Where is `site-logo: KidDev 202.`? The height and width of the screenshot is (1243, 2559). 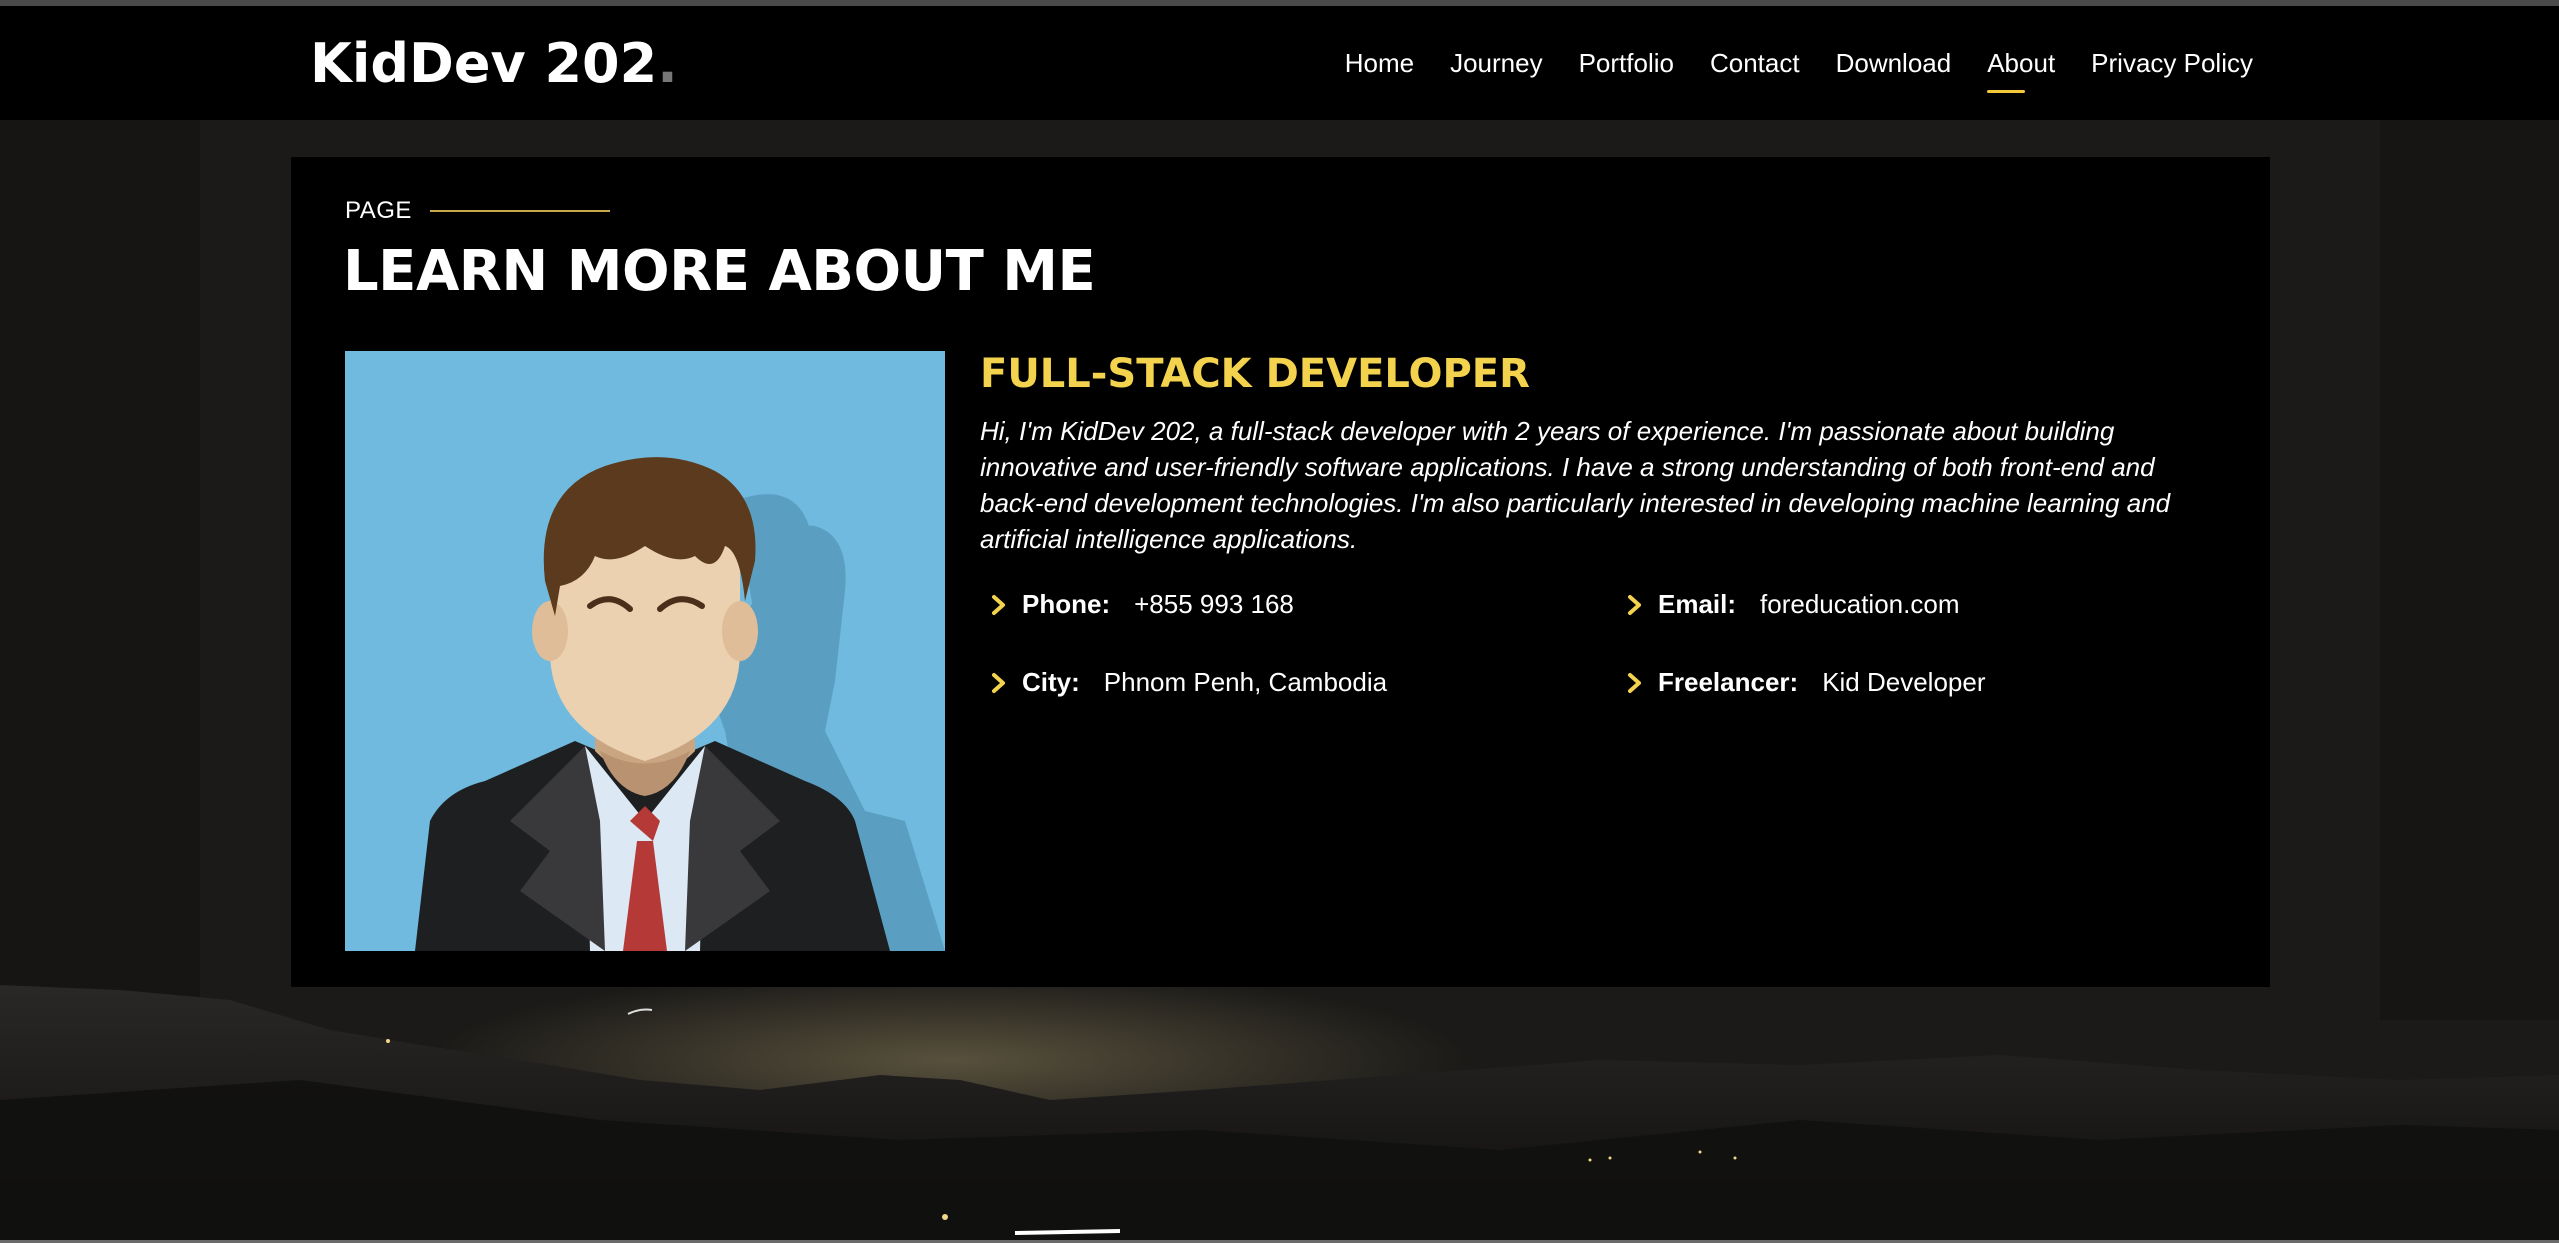 site-logo: KidDev 202. is located at coordinates (494, 63).